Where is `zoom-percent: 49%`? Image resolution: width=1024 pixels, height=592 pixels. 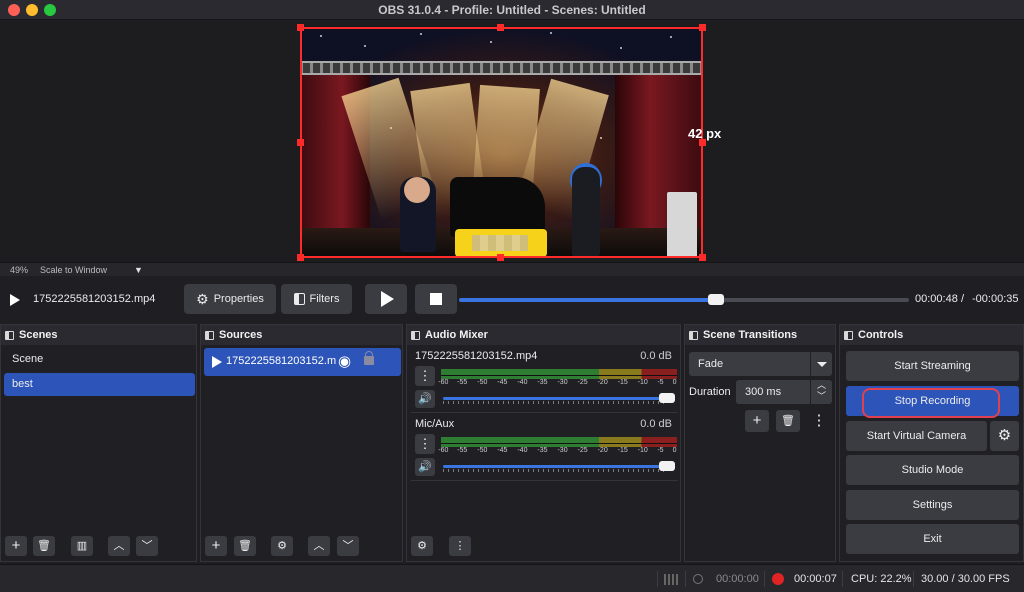
zoom-percent: 49% is located at coordinates (19, 270).